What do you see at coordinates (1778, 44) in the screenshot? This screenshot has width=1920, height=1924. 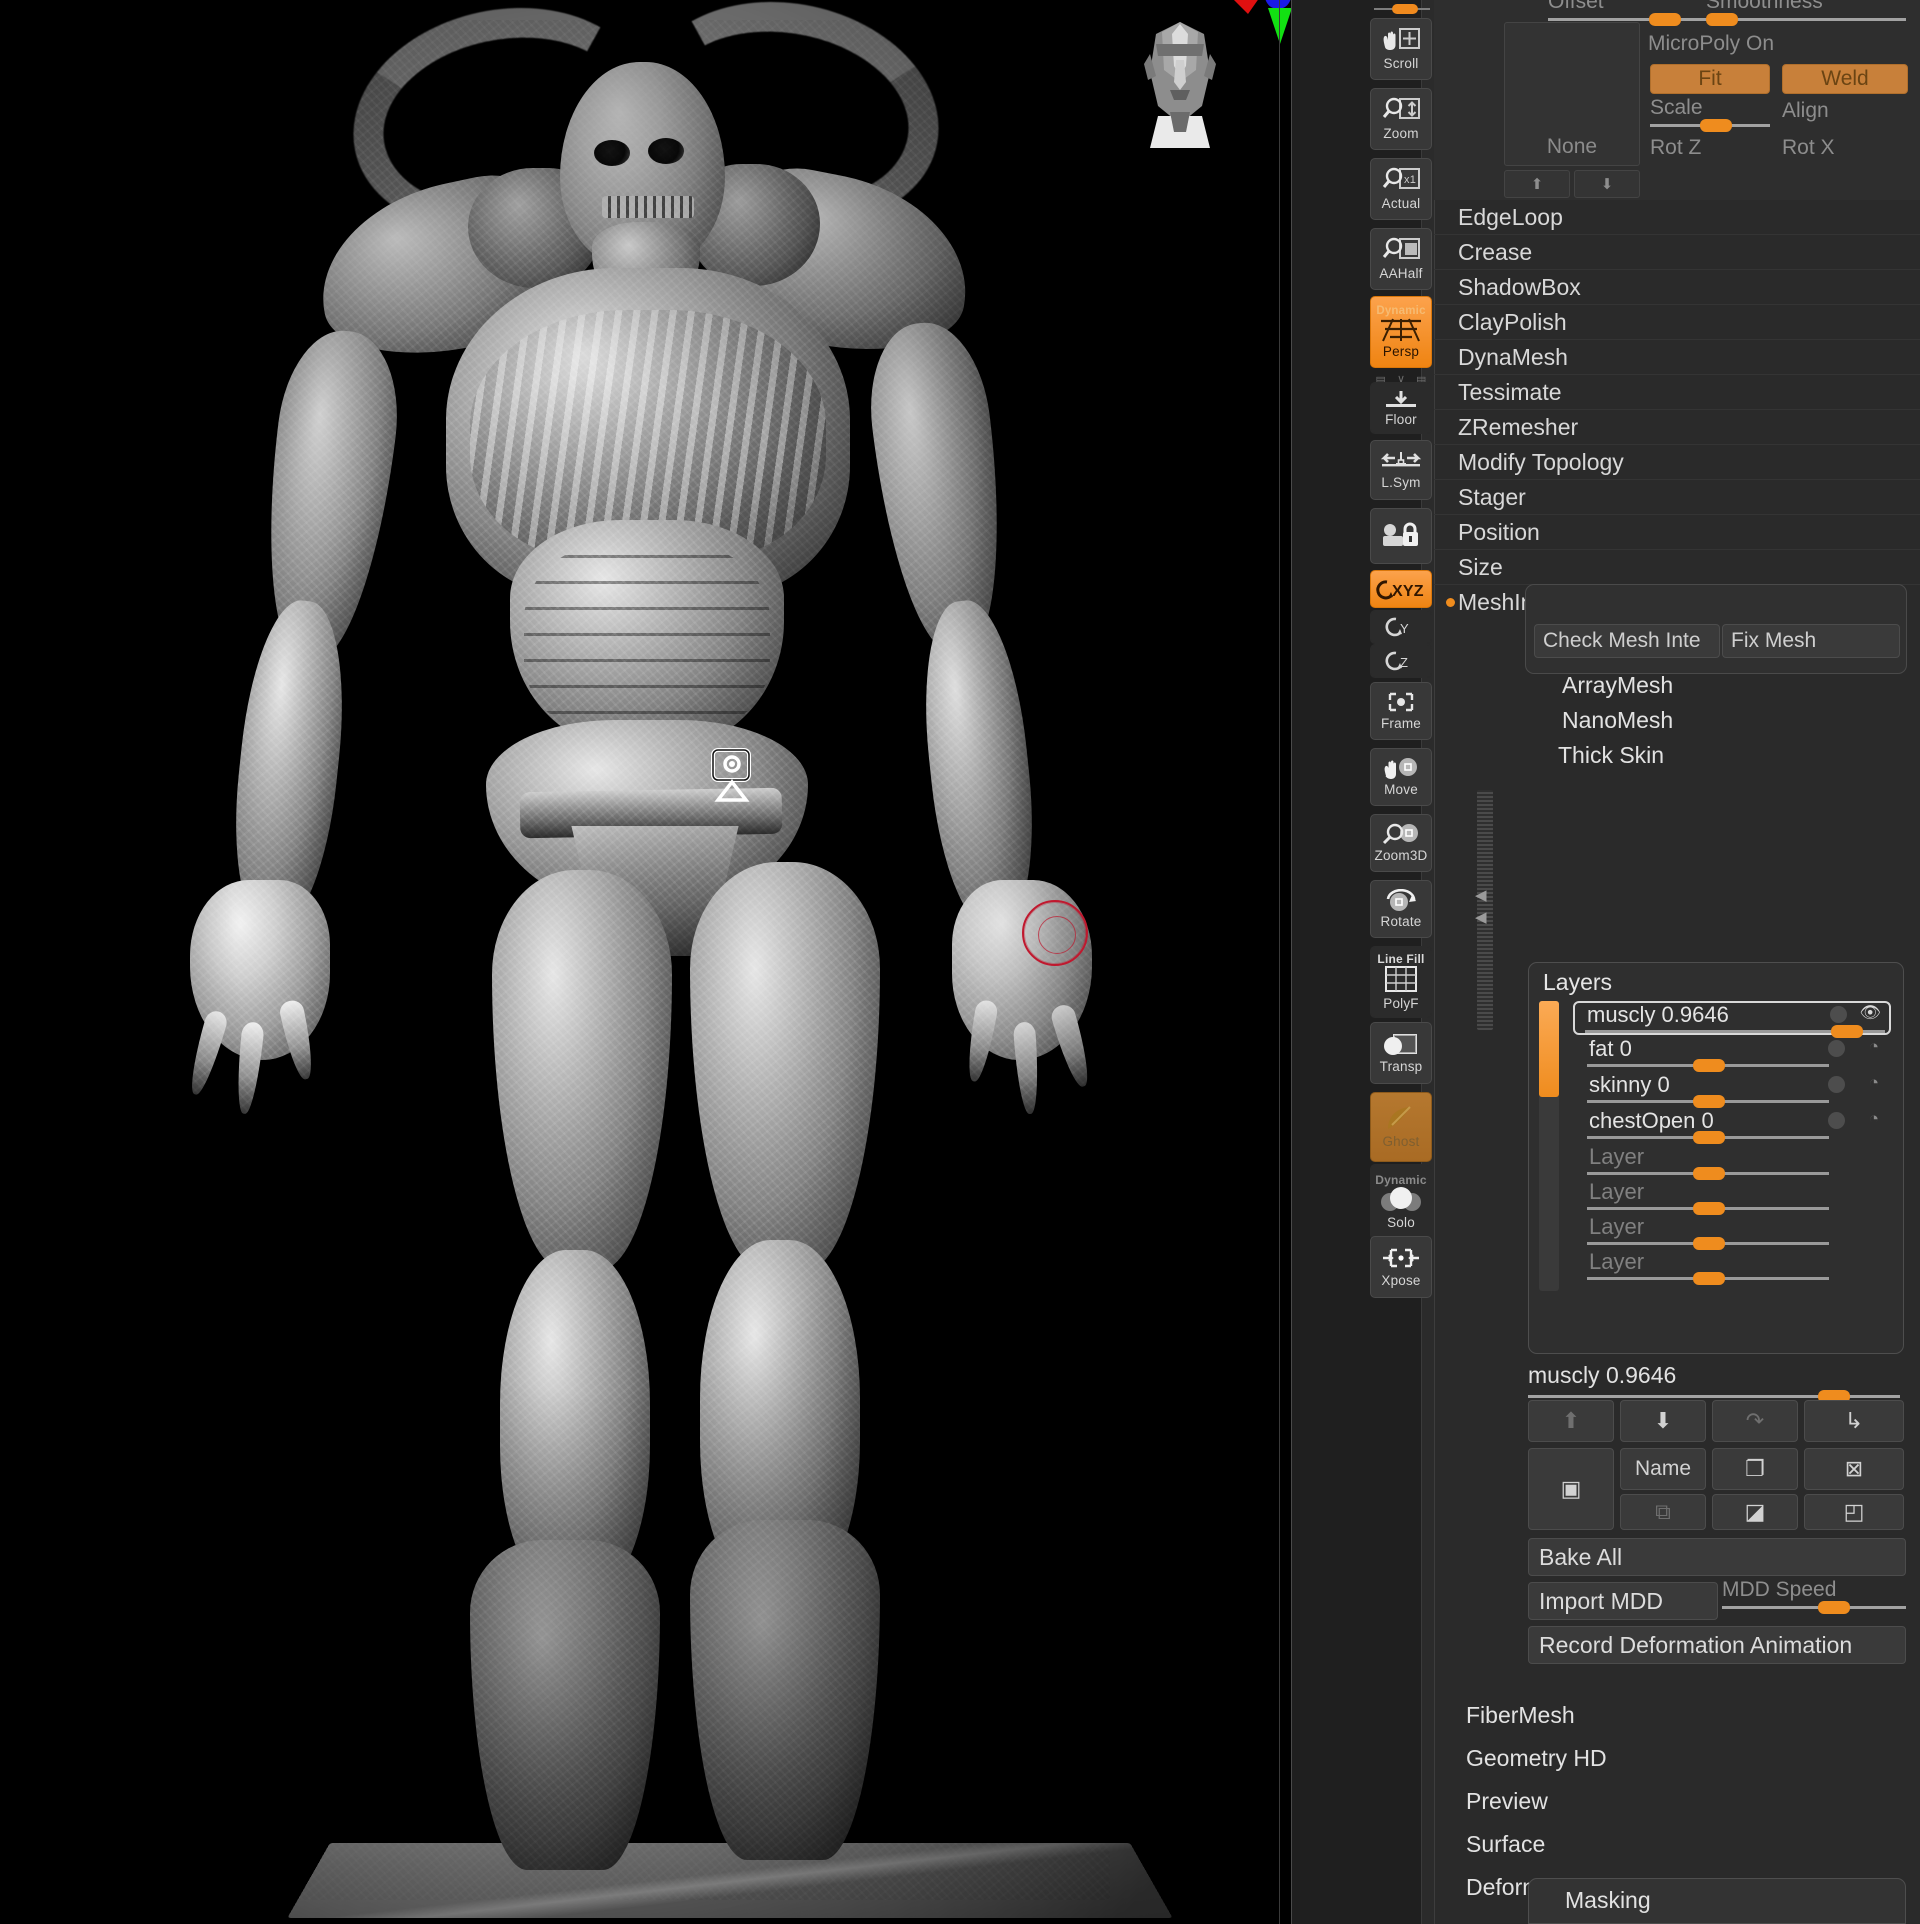 I see `micropoly-on-button: MicroPoly On` at bounding box center [1778, 44].